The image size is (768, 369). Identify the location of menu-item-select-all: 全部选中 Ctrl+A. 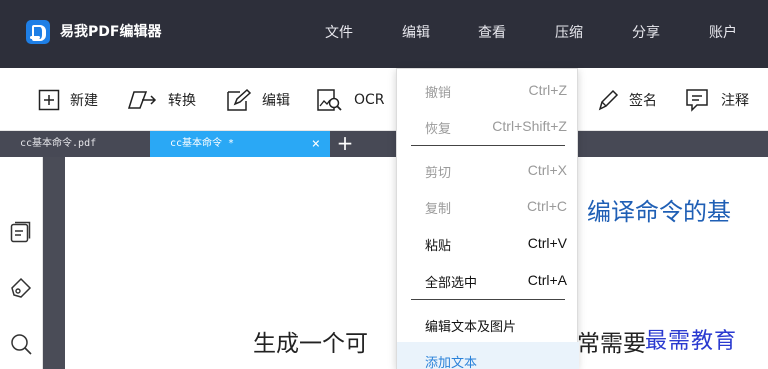
(488, 280).